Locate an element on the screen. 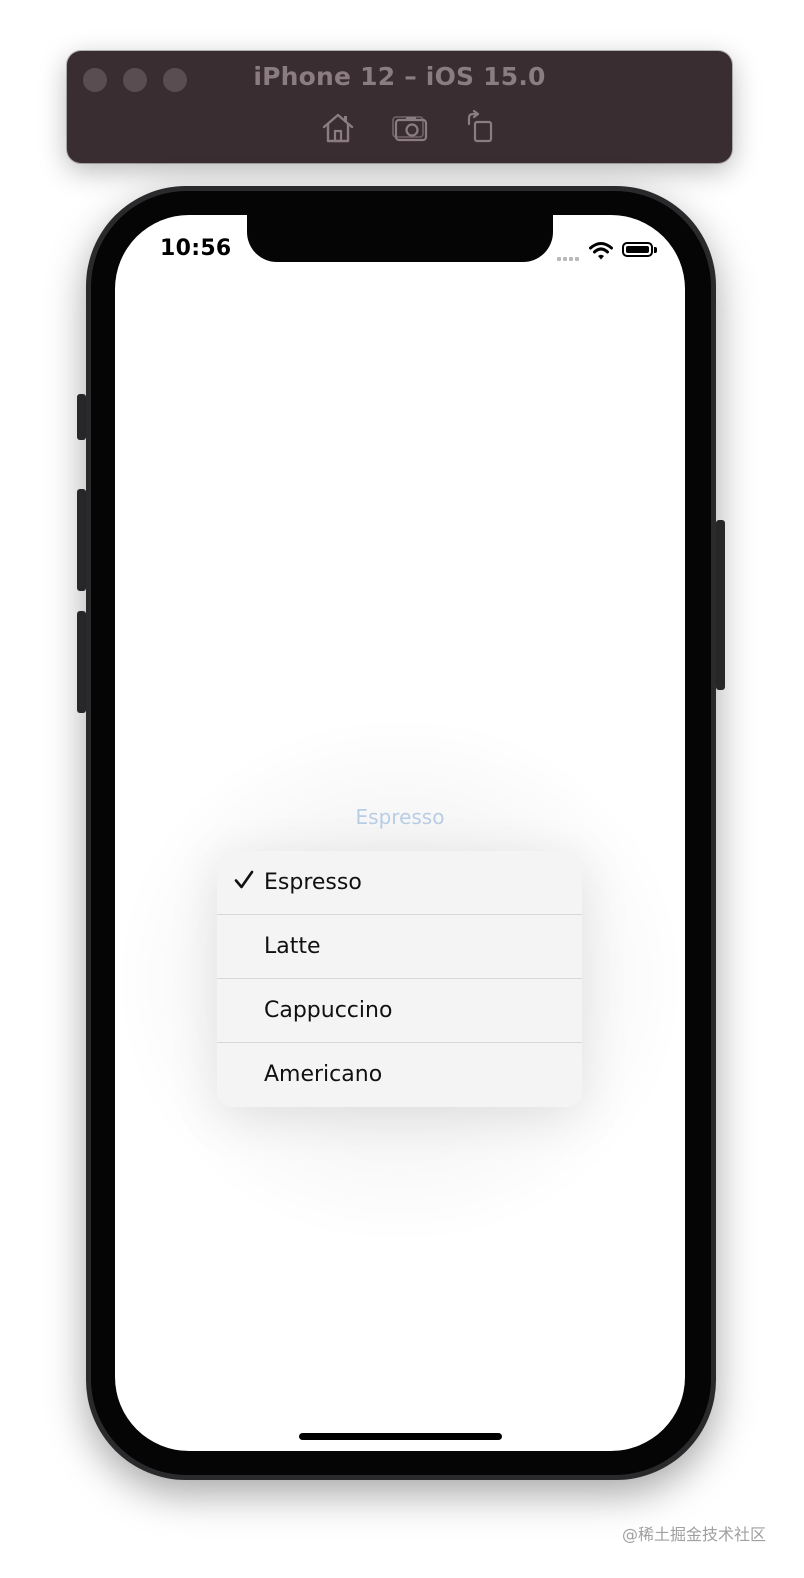 Image resolution: width=804 pixels, height=1578 pixels. home-indicator is located at coordinates (400, 1436).